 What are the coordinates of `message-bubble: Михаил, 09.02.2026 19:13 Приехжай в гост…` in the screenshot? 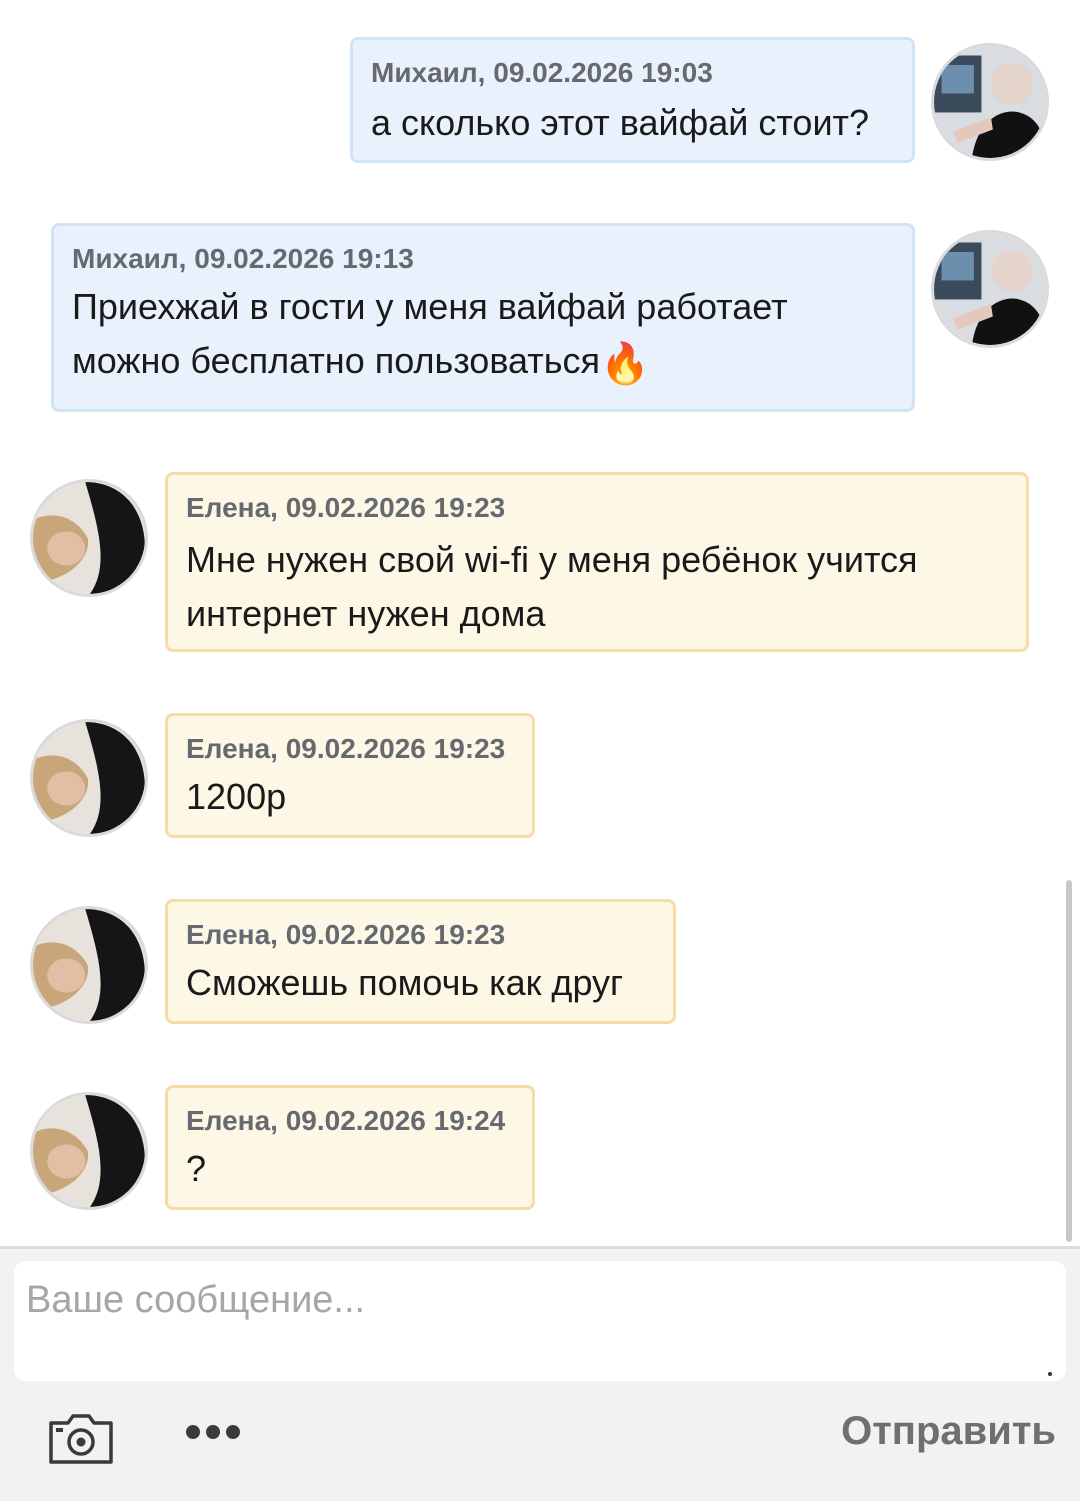 It's located at (483, 317).